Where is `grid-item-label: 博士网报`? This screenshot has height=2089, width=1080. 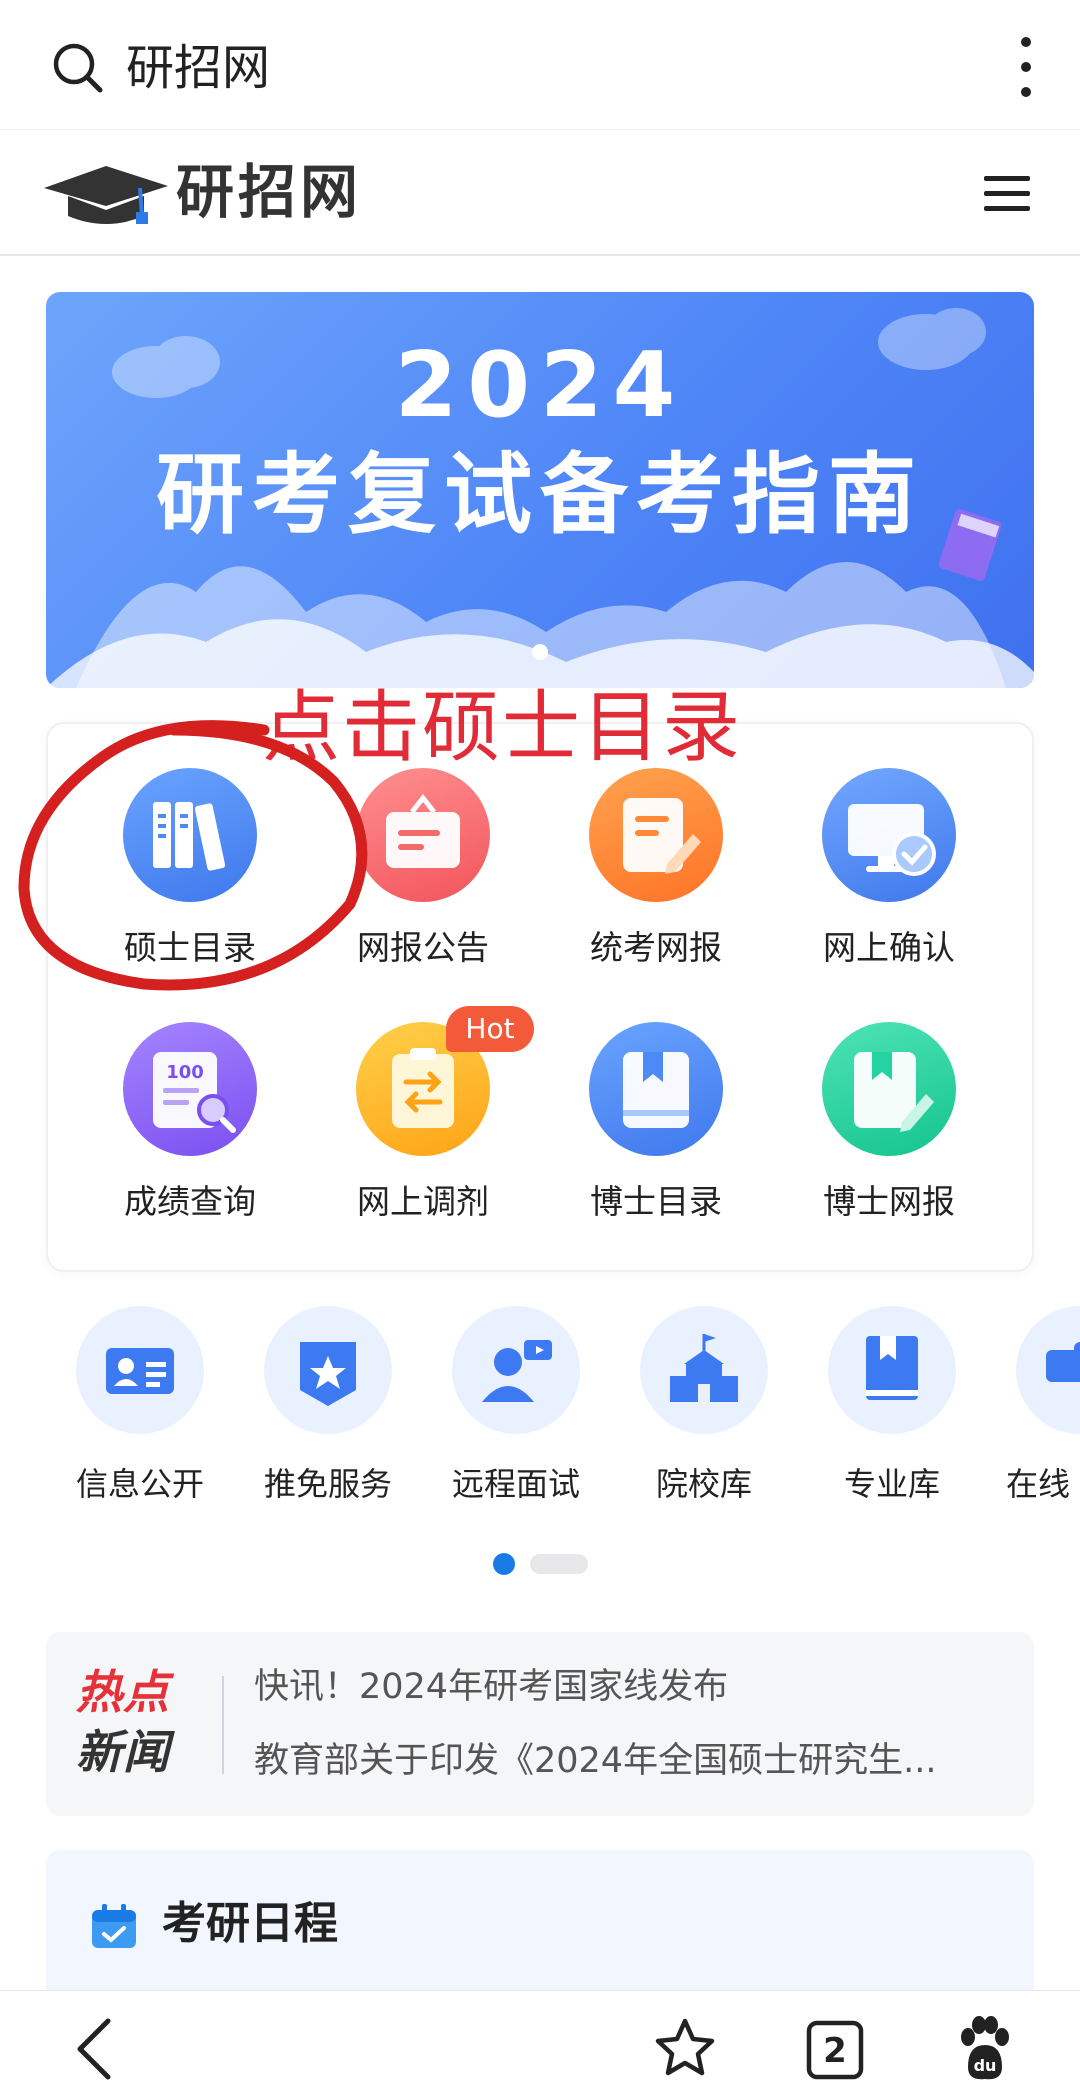 grid-item-label: 博士网报 is located at coordinates (889, 1201).